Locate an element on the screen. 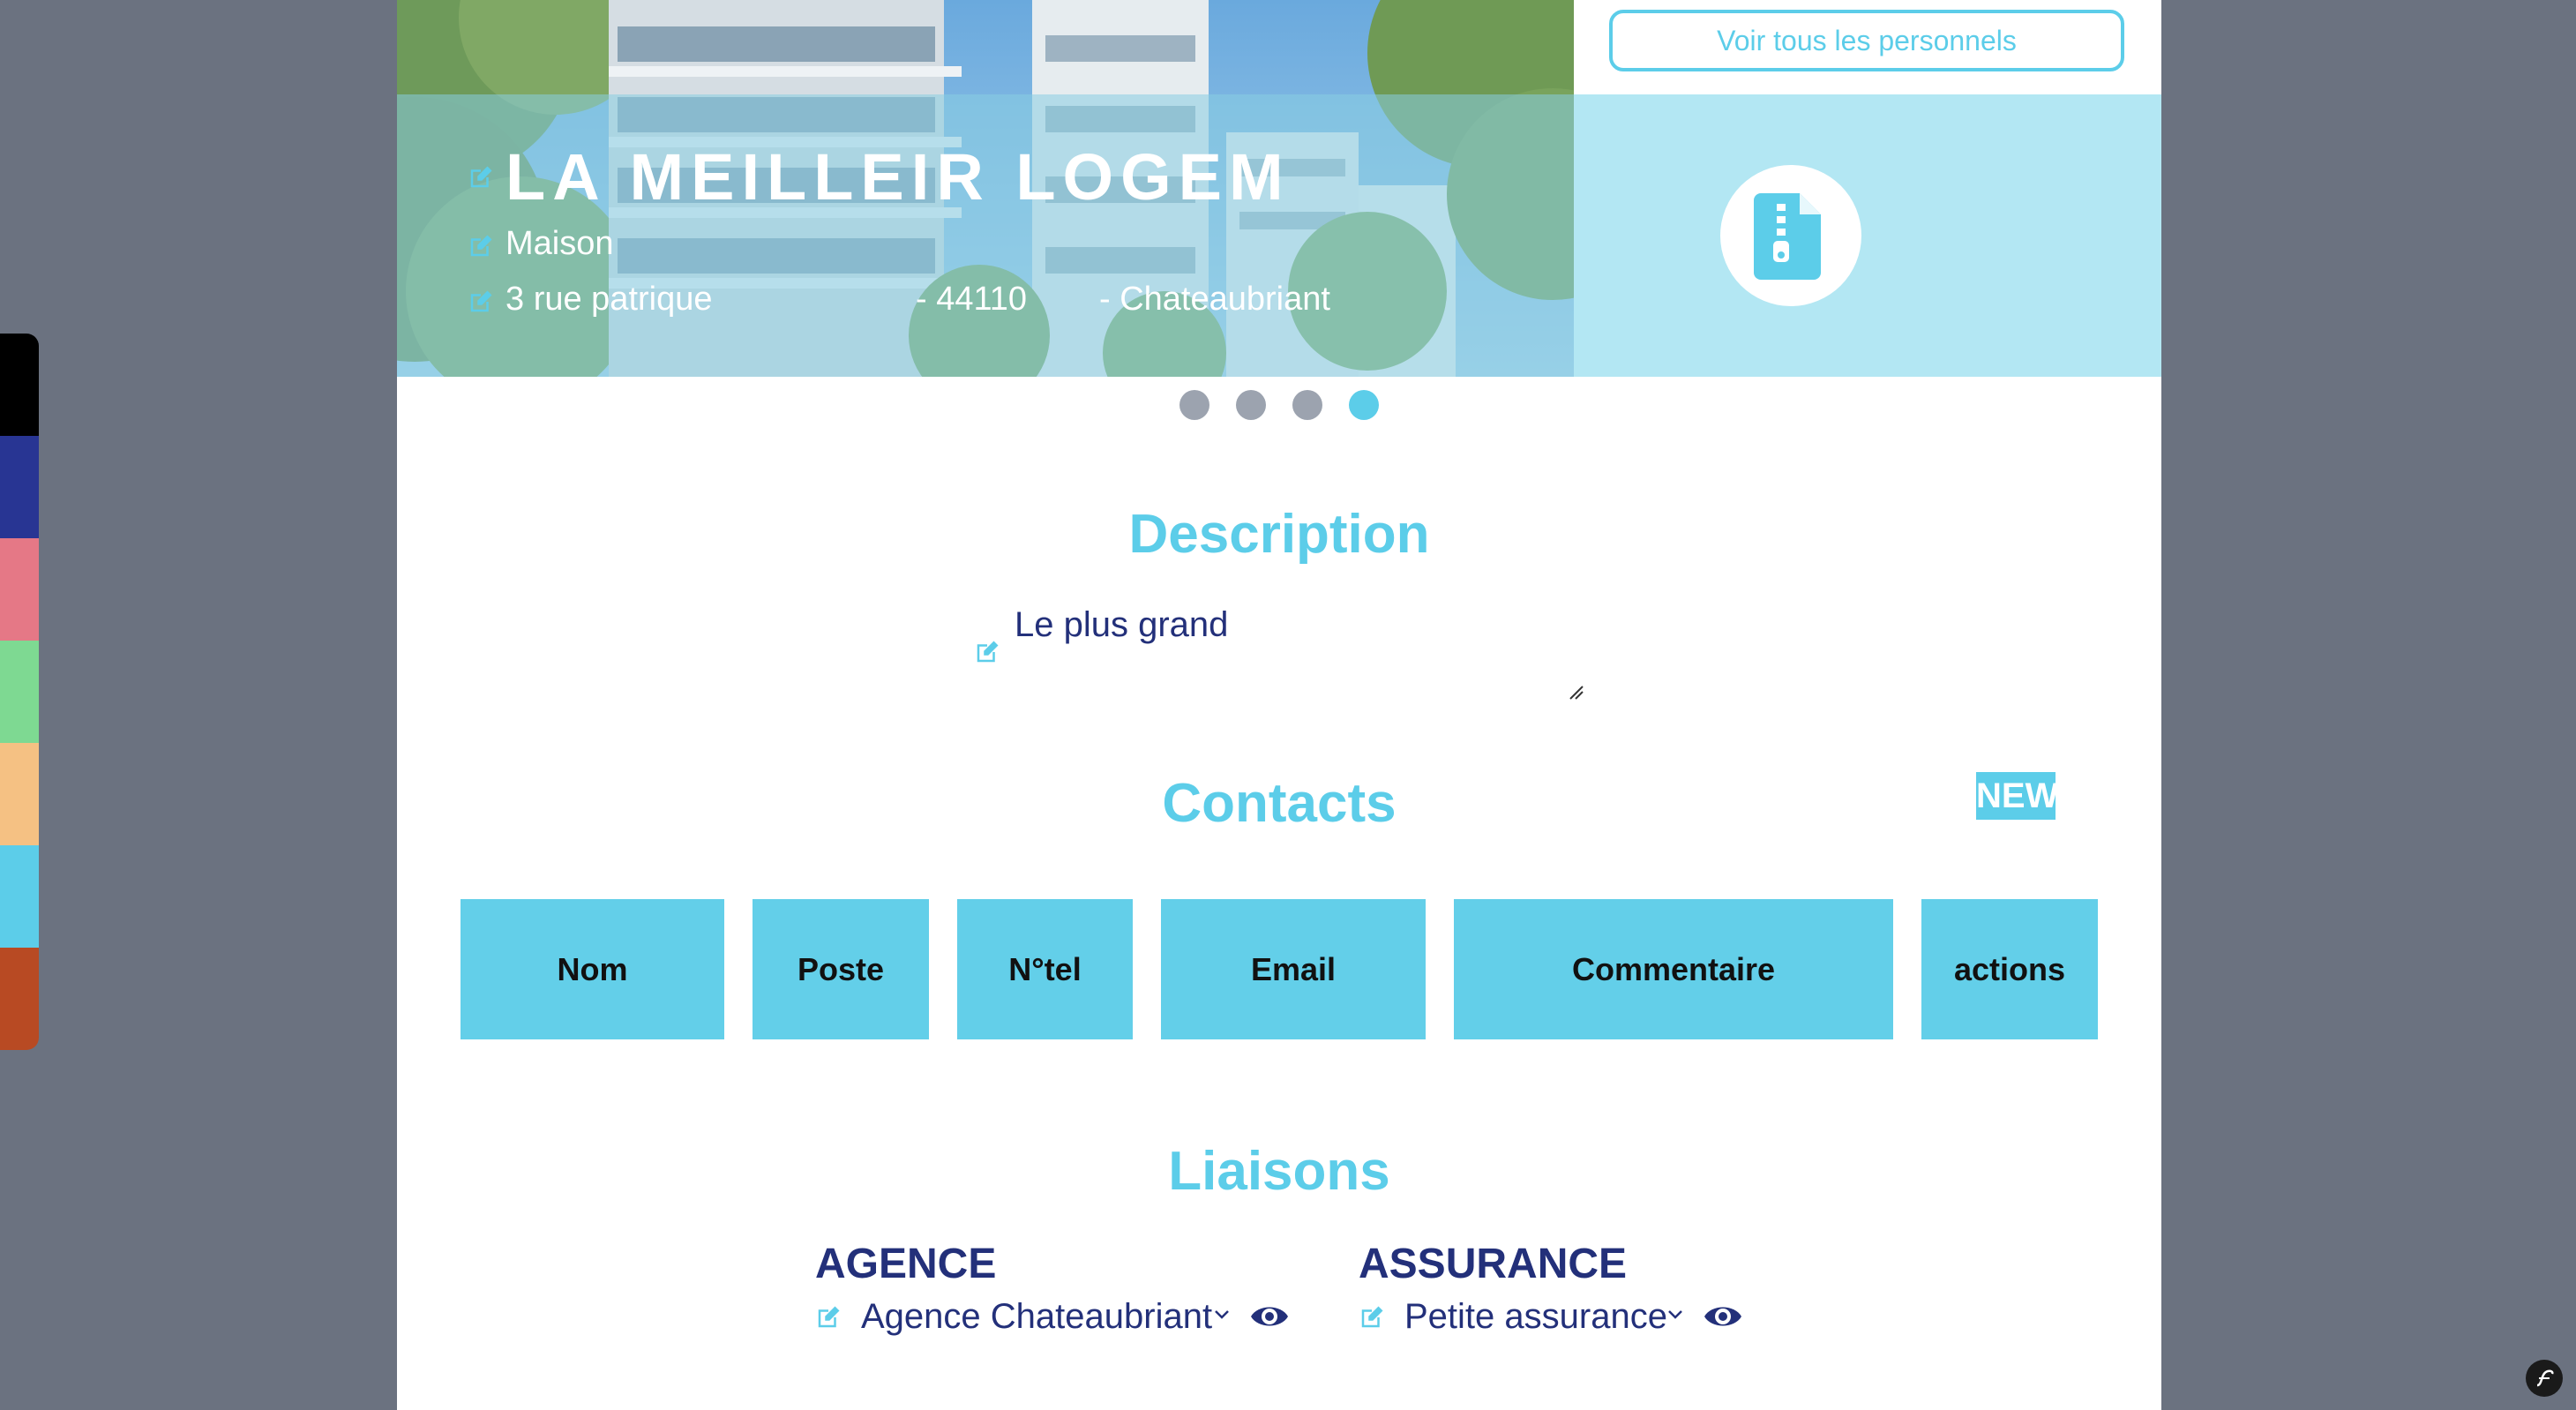 Image resolution: width=2576 pixels, height=1410 pixels. palette-swatch-green is located at coordinates (20, 692).